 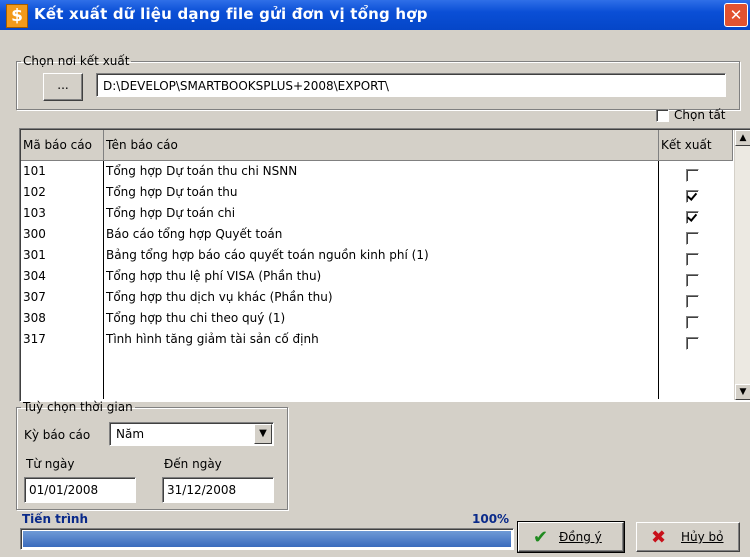 What do you see at coordinates (742, 138) in the screenshot?
I see `scroll-up-icon: ▲` at bounding box center [742, 138].